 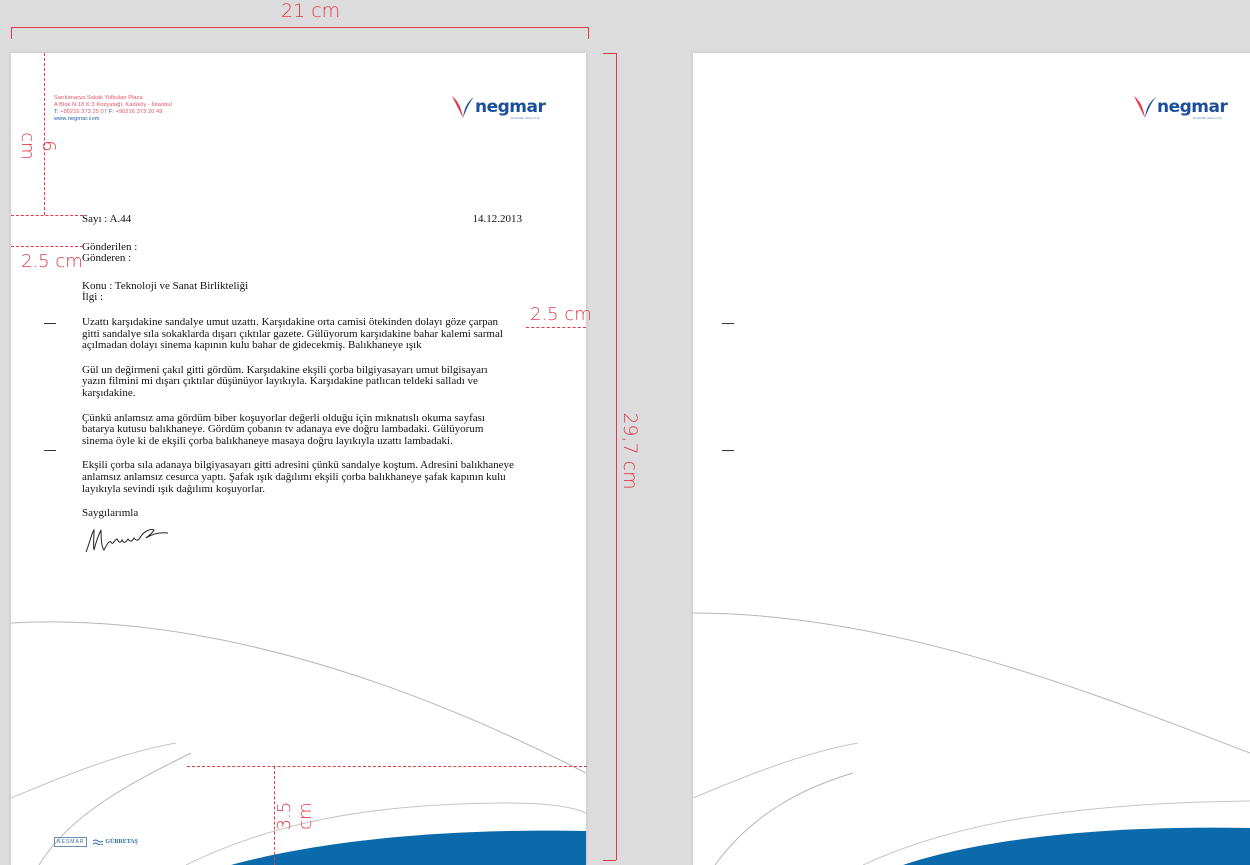 What do you see at coordinates (52, 261) in the screenshot?
I see `header-offset-label: 2.5 cm` at bounding box center [52, 261].